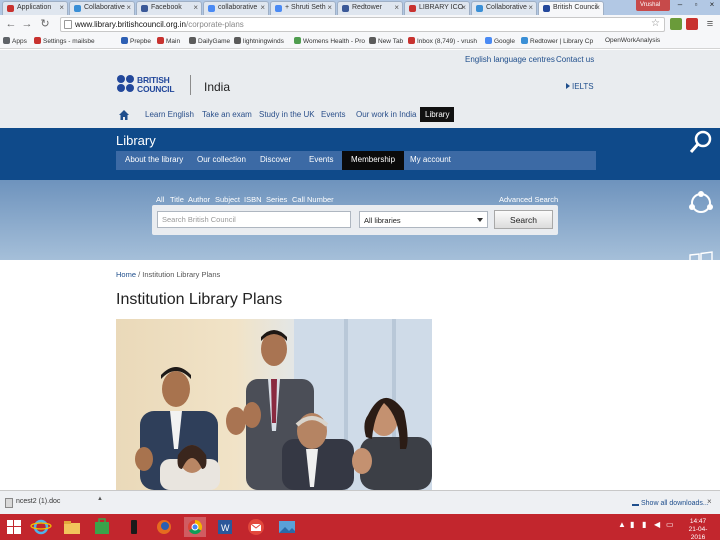 The height and width of the screenshot is (540, 720). I want to click on bookmark-item: Redtower | Library Cp, so click(557, 41).